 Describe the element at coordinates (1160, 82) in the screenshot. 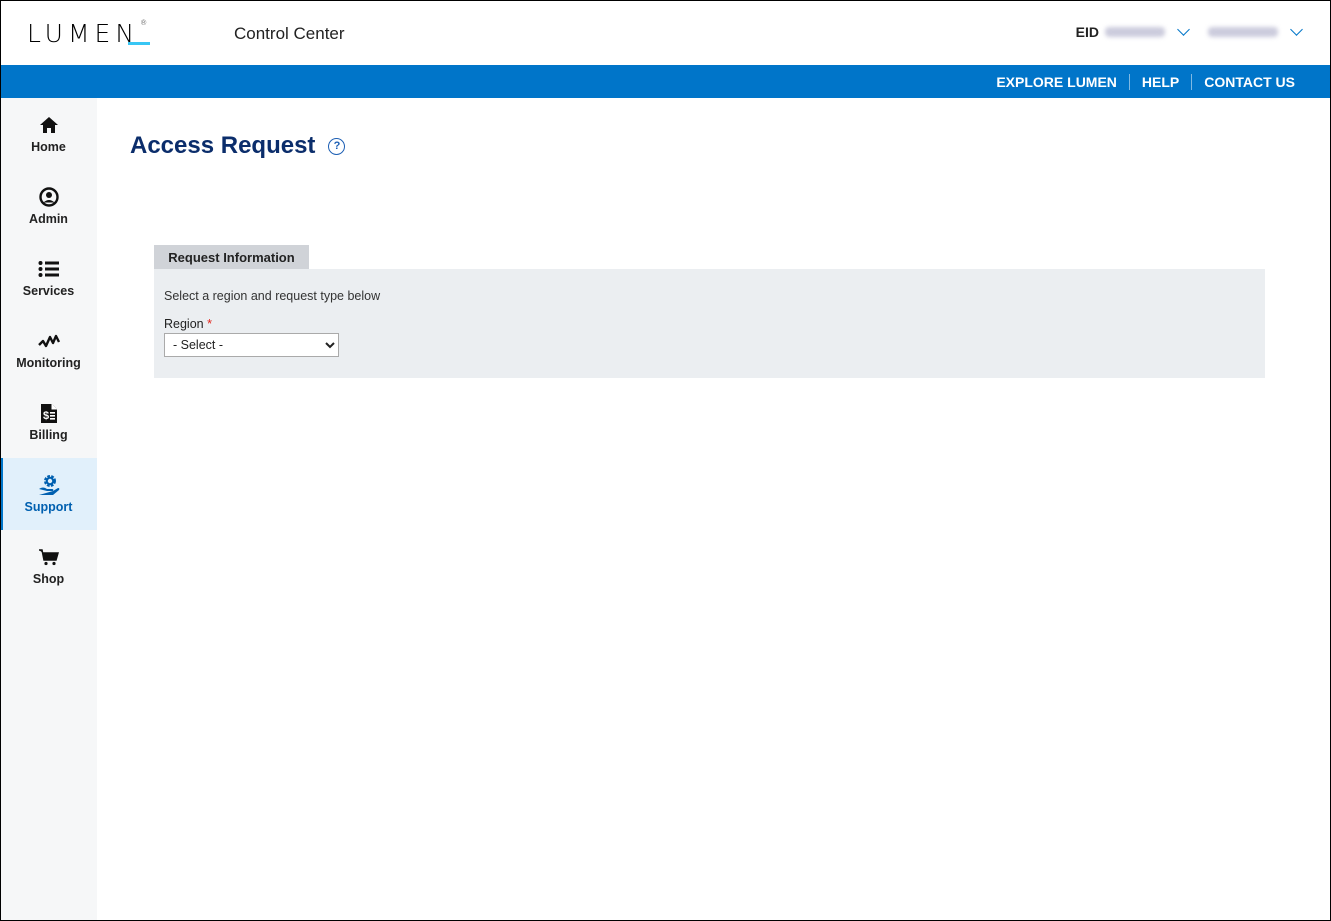

I see `help-link: HELP` at that location.